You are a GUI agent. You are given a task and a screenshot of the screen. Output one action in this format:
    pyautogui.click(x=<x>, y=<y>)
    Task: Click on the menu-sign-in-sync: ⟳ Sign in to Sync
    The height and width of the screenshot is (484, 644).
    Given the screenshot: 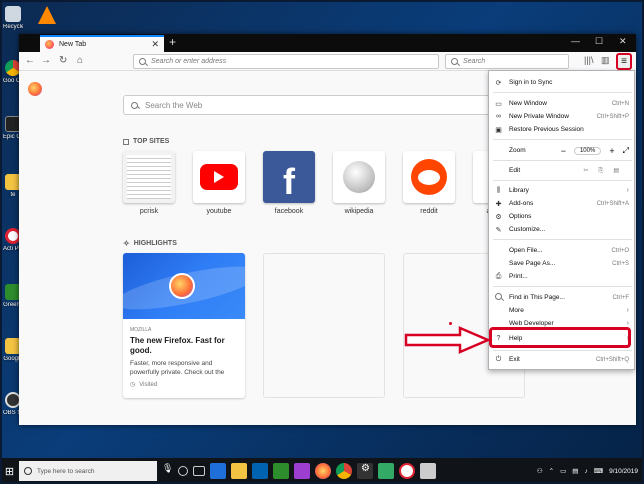 What is the action you would take?
    pyautogui.click(x=561, y=82)
    